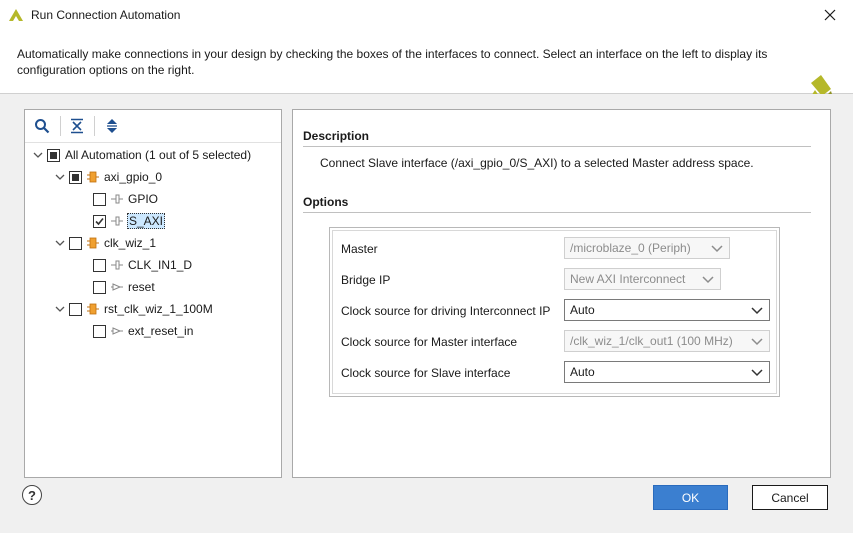 The width and height of the screenshot is (853, 533). What do you see at coordinates (99, 331) in the screenshot?
I see `ext-reset-in-checkbox` at bounding box center [99, 331].